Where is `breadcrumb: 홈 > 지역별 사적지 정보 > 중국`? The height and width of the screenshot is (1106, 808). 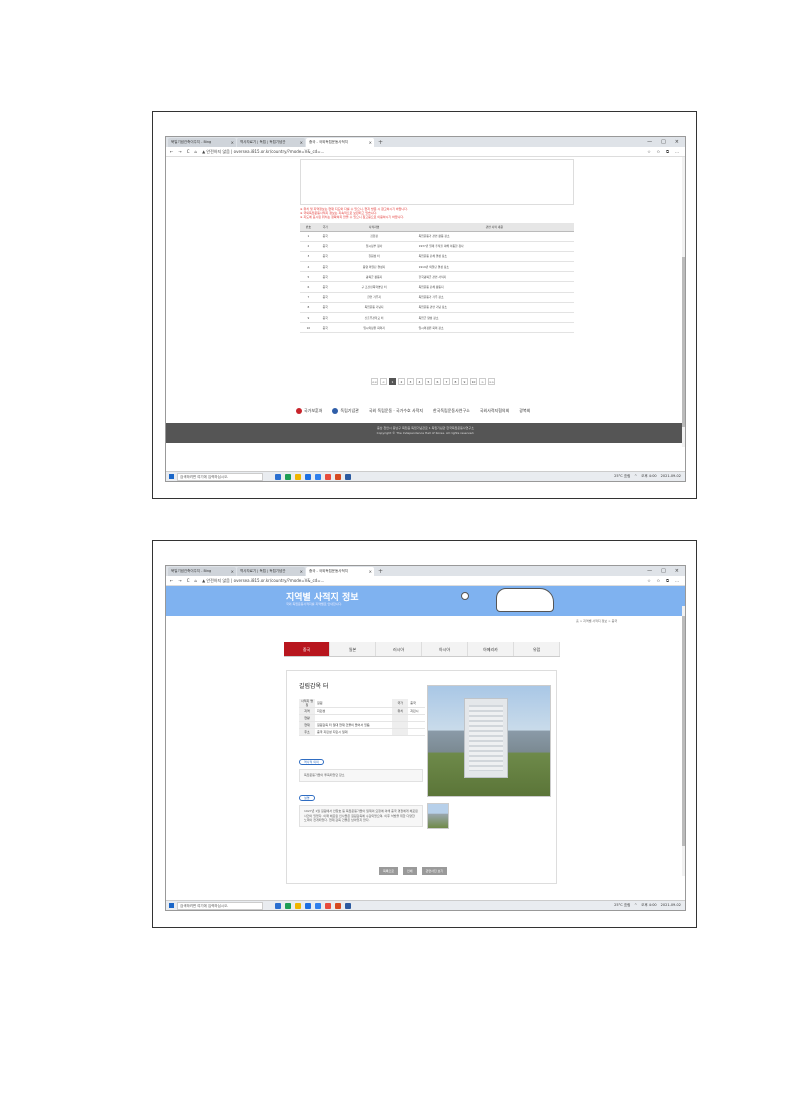
breadcrumb: 홈 > 지역별 사적지 정보 > 중국 is located at coordinates (596, 621).